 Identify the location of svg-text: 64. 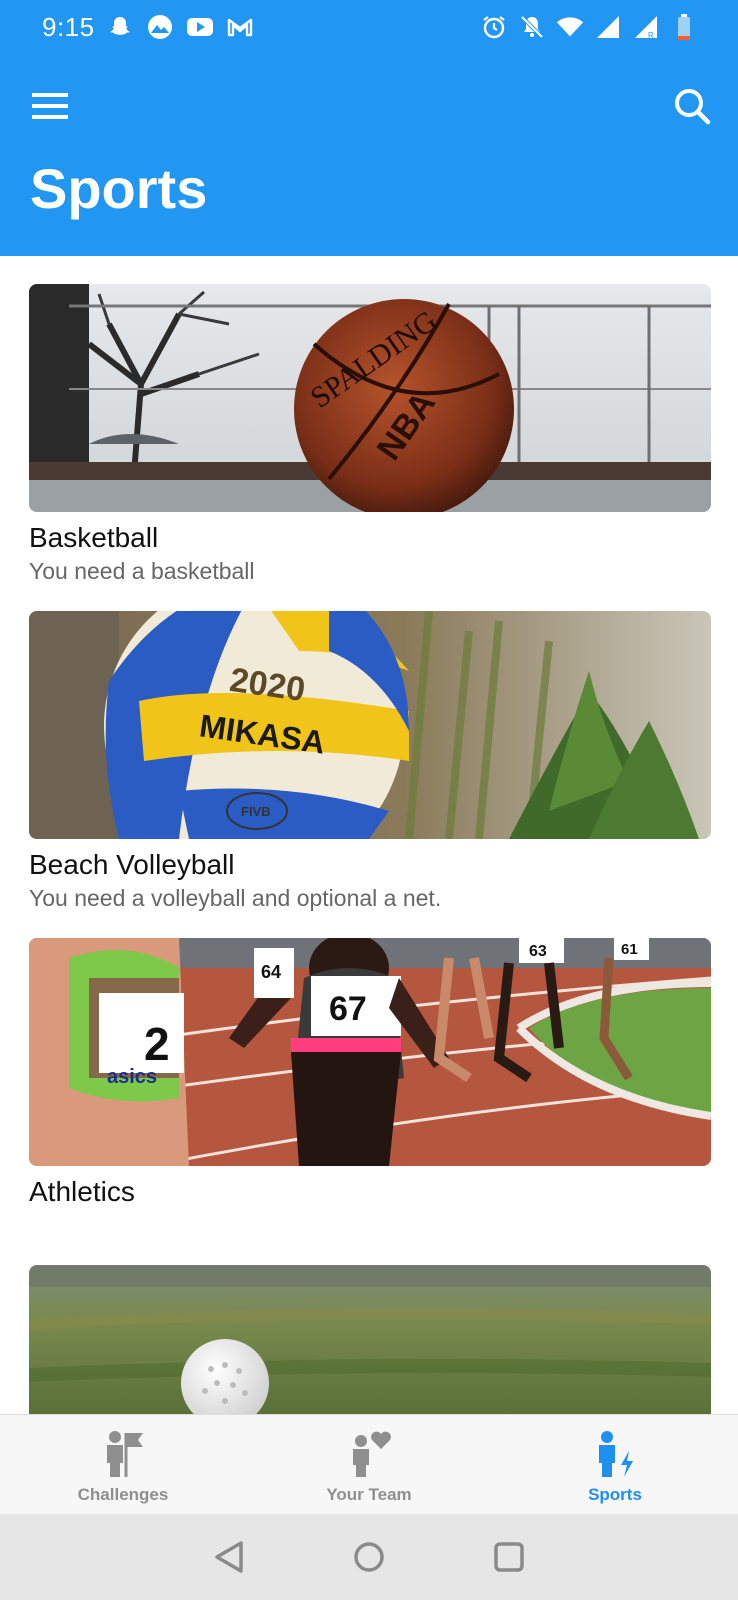
(271, 972).